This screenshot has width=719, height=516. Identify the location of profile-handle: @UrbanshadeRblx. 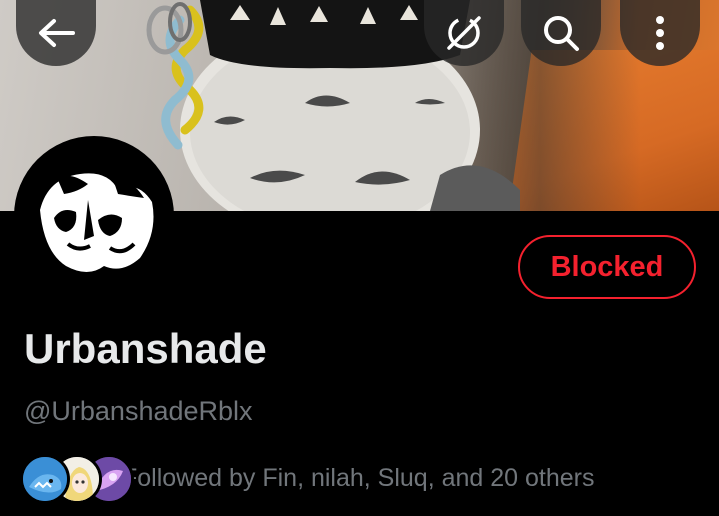
(138, 411).